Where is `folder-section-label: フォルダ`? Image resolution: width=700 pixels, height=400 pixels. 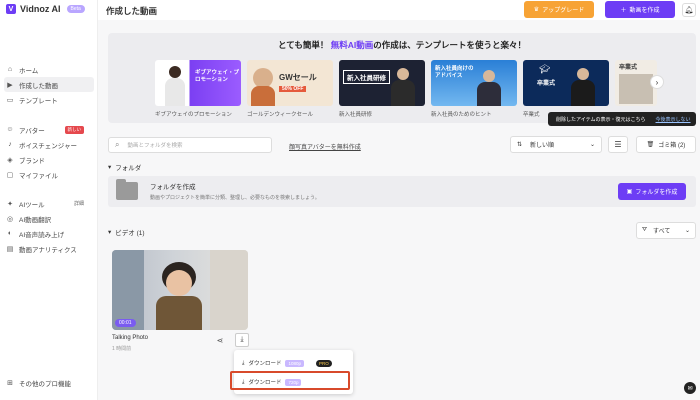 folder-section-label: フォルダ is located at coordinates (128, 168).